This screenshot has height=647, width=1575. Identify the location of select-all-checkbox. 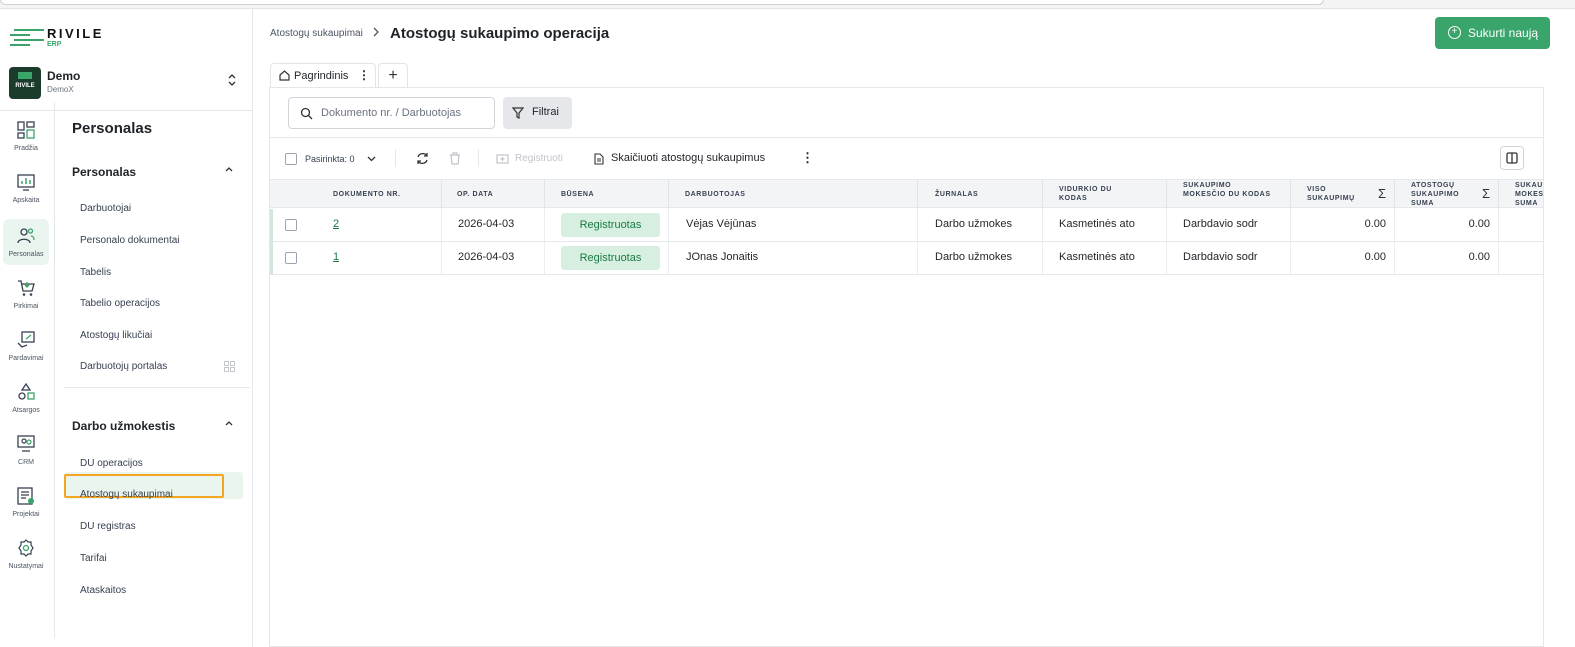
(291, 159).